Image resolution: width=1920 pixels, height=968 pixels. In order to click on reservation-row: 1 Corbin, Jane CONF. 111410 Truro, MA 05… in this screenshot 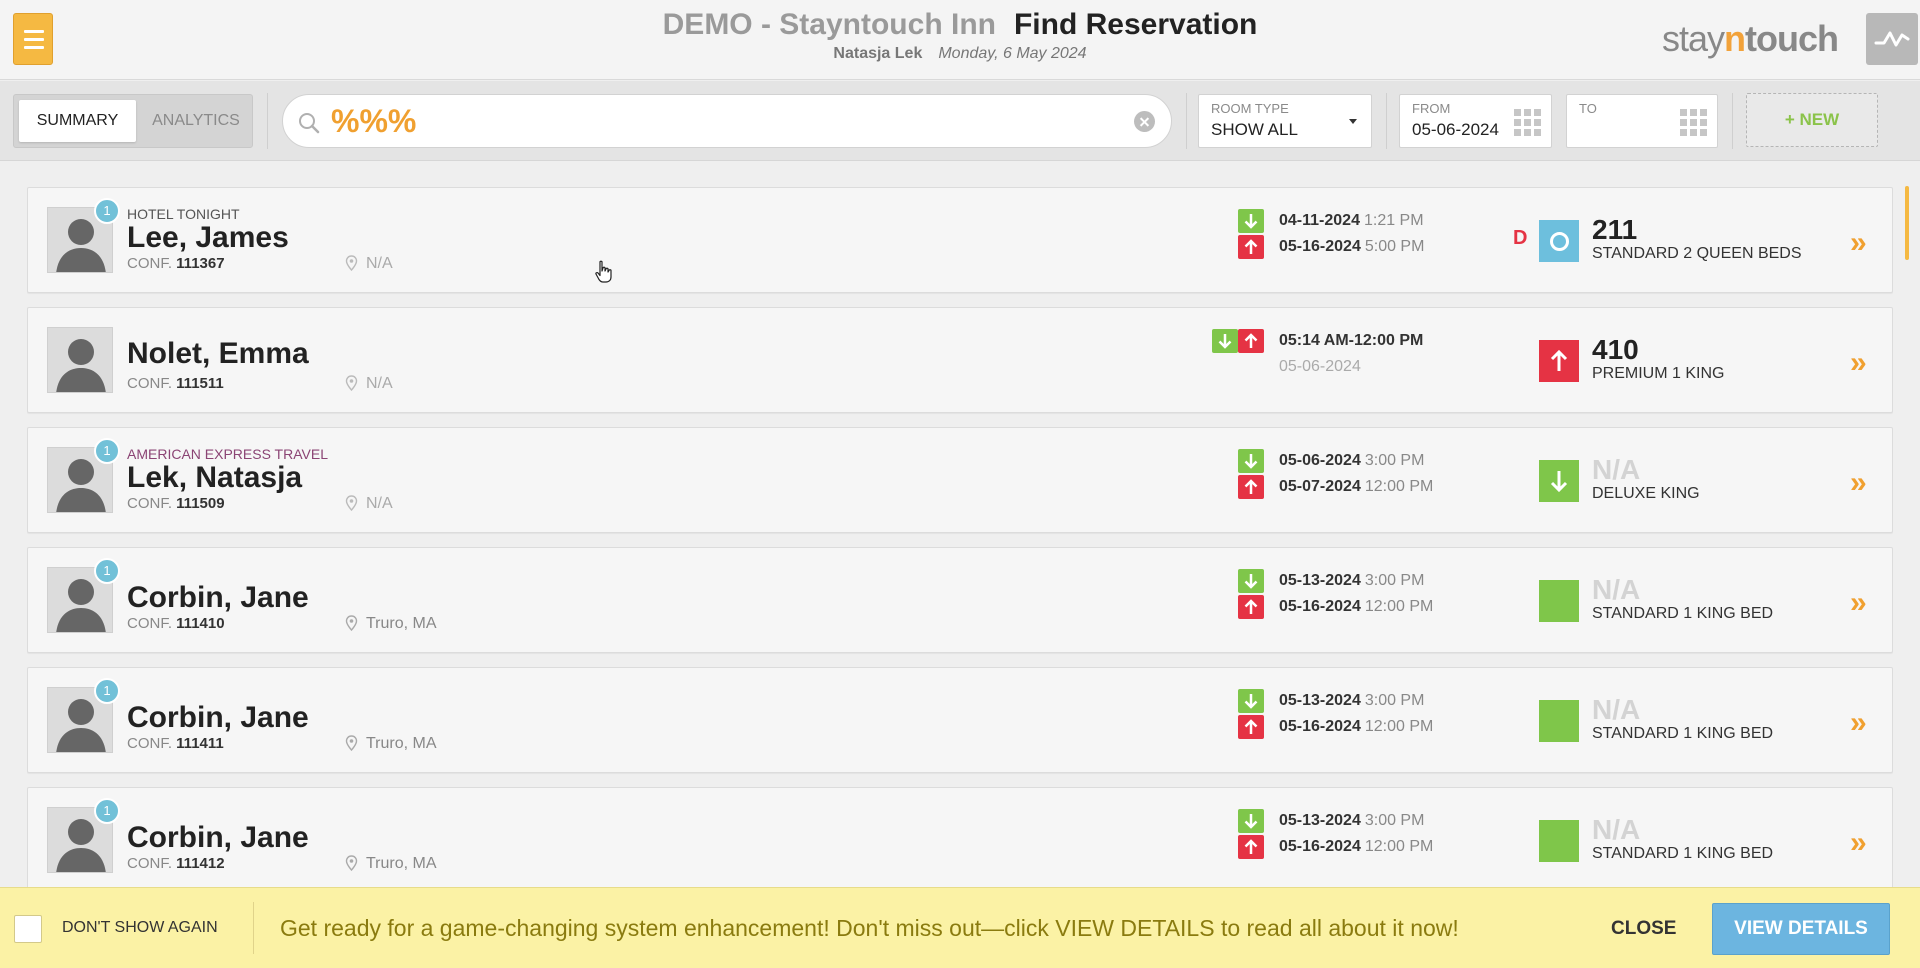, I will do `click(960, 600)`.